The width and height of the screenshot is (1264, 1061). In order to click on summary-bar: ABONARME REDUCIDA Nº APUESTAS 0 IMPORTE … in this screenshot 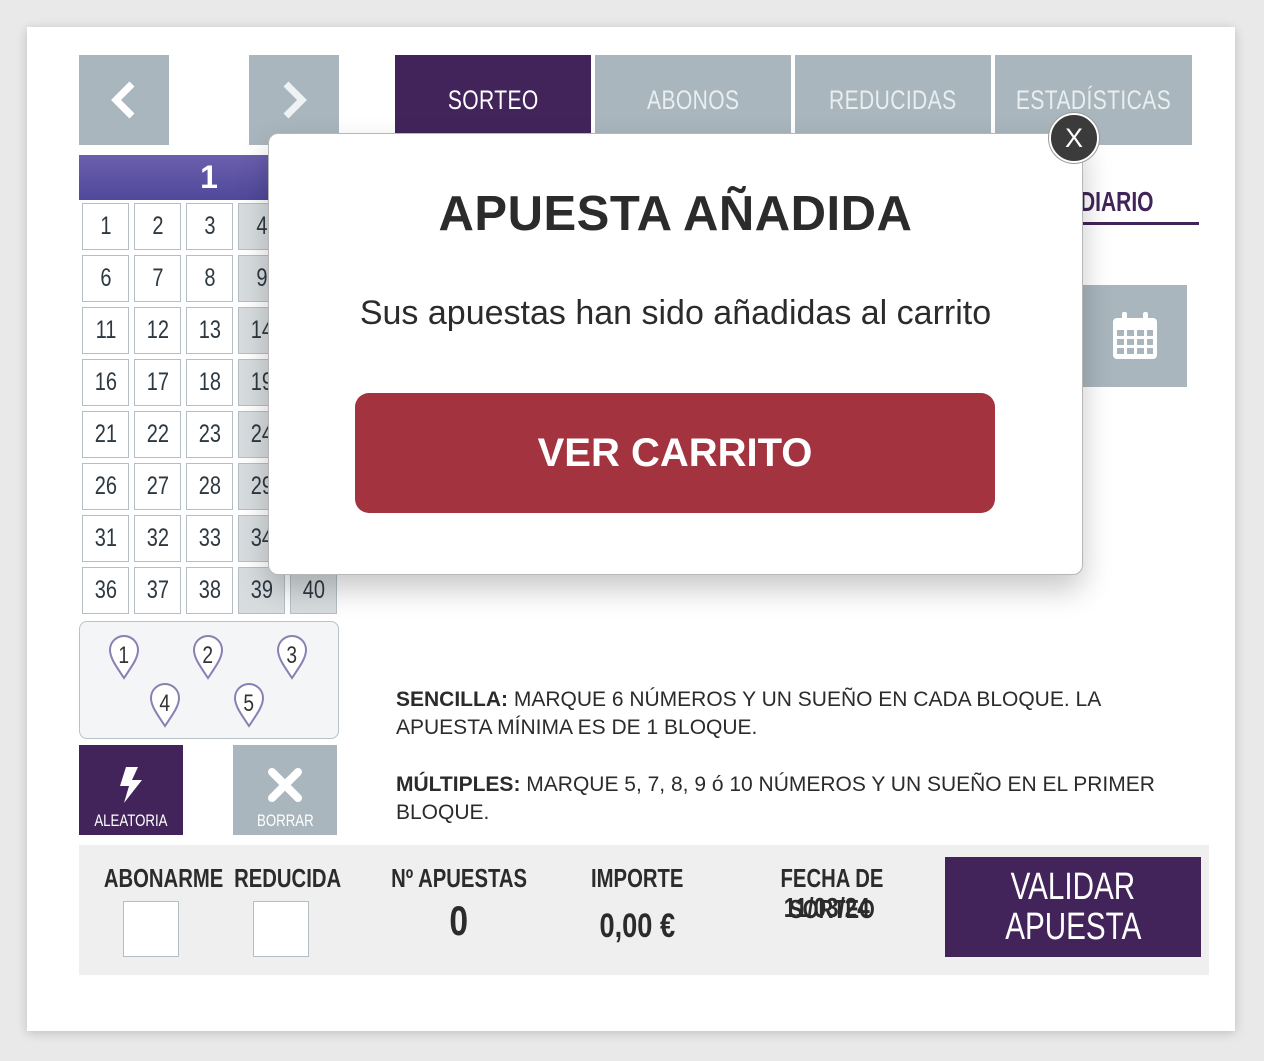, I will do `click(644, 910)`.